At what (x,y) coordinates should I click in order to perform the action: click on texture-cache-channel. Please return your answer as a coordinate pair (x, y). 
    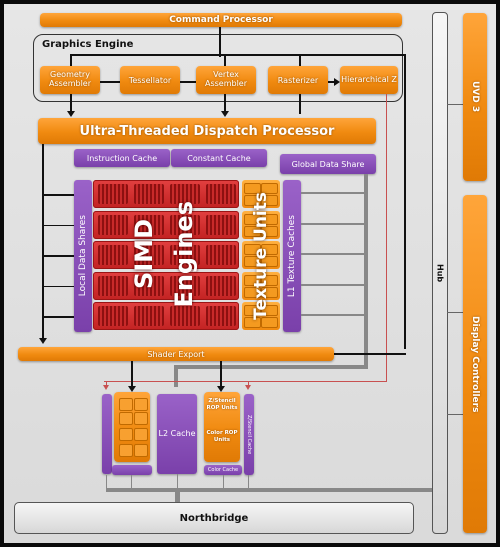
    Looking at the image, I should click on (107, 434).